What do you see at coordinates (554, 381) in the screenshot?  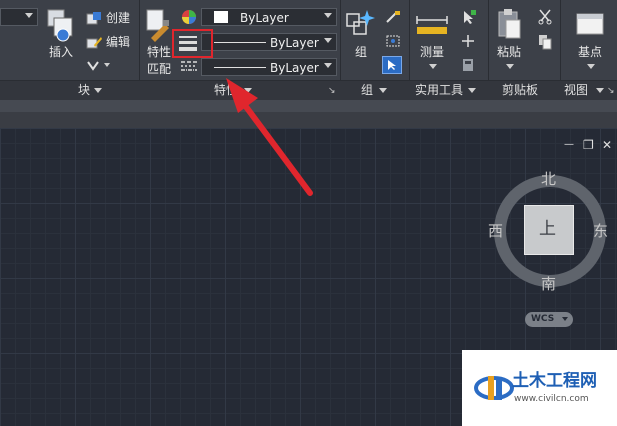 I see `watermark-name: 土木工程网` at bounding box center [554, 381].